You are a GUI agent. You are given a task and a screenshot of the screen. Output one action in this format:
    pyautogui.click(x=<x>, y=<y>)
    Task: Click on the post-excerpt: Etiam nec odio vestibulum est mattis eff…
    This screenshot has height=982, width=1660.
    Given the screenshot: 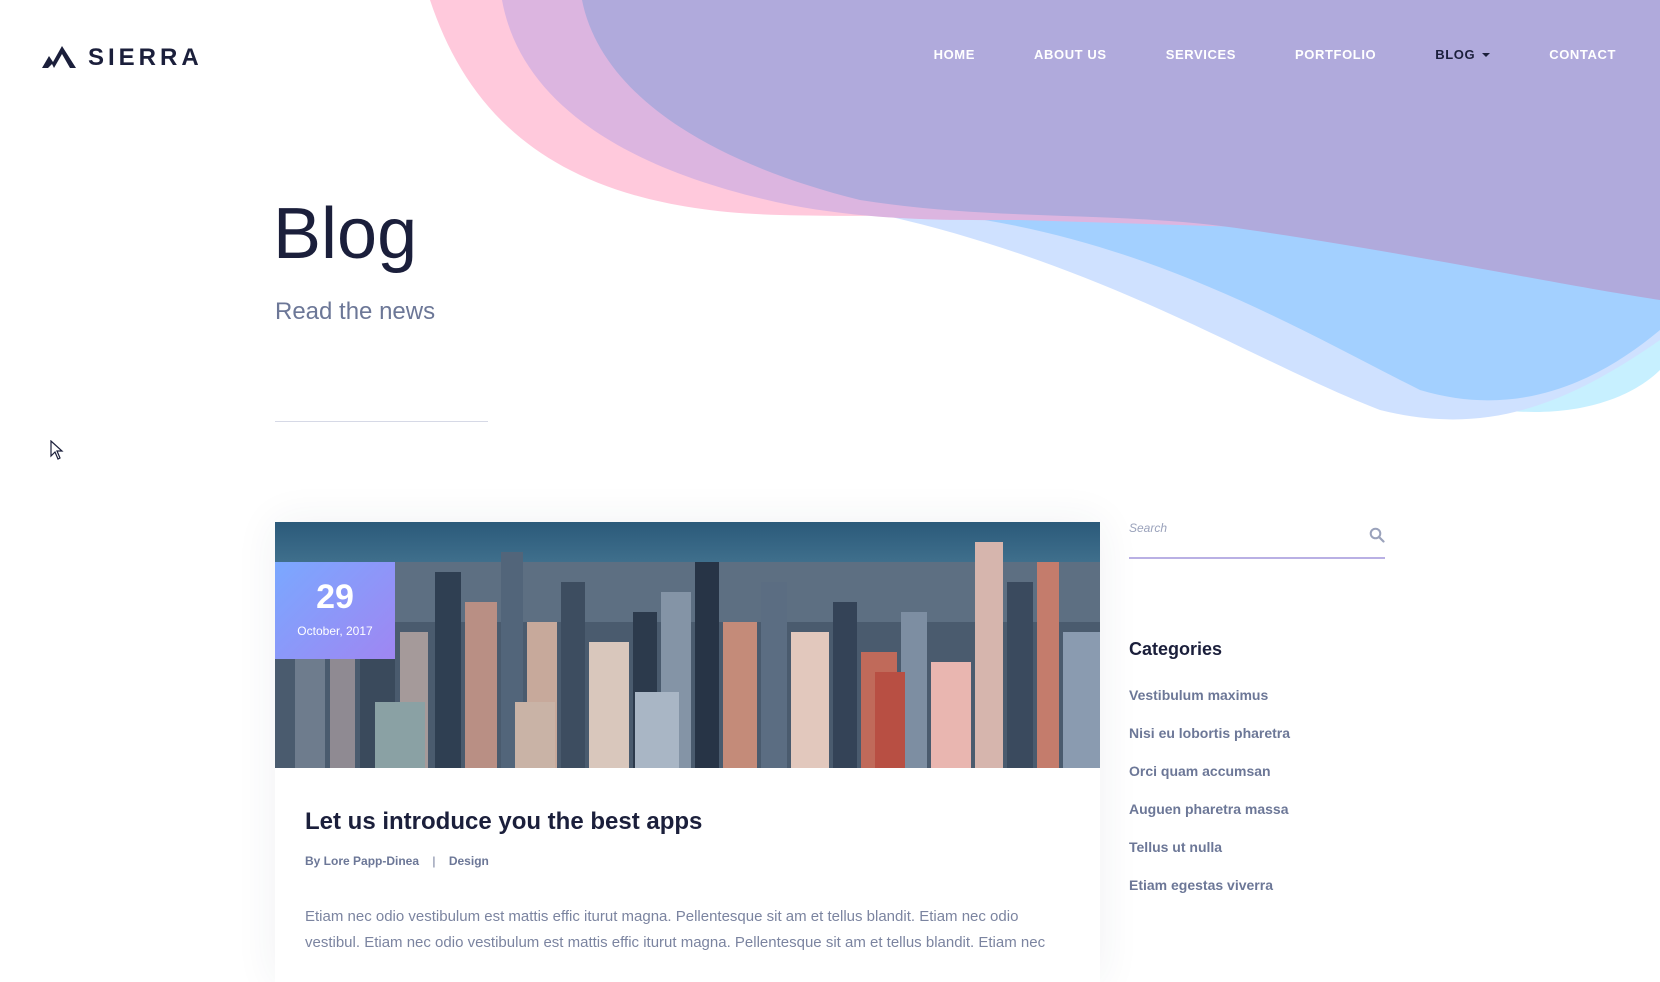 What is the action you would take?
    pyautogui.click(x=675, y=929)
    